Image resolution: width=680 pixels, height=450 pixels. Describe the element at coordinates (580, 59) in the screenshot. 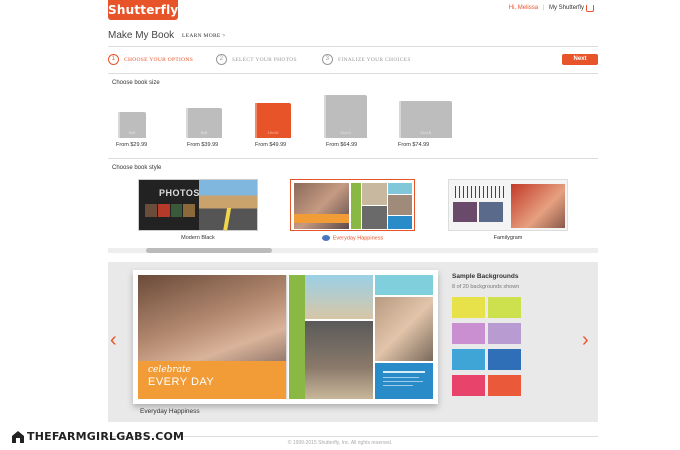

I see `next-button: Next` at that location.